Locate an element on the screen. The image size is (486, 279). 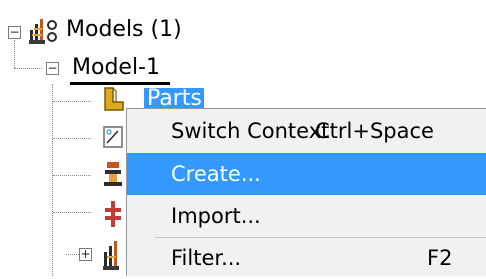
menu-item-filter: Filter... F2 is located at coordinates (306, 258).